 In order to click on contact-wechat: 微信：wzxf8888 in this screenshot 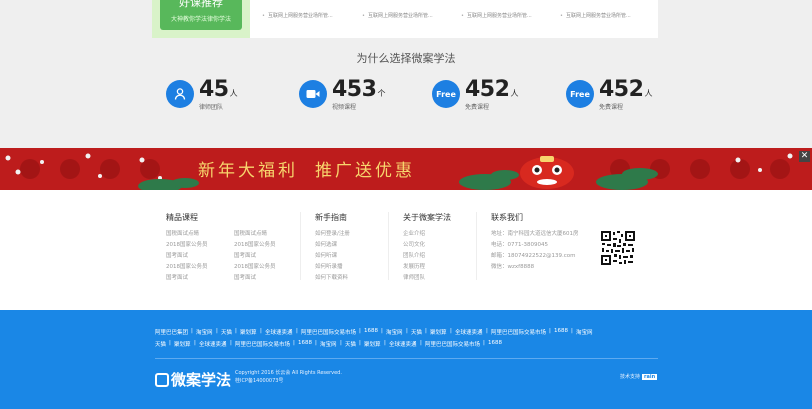, I will do `click(513, 267)`.